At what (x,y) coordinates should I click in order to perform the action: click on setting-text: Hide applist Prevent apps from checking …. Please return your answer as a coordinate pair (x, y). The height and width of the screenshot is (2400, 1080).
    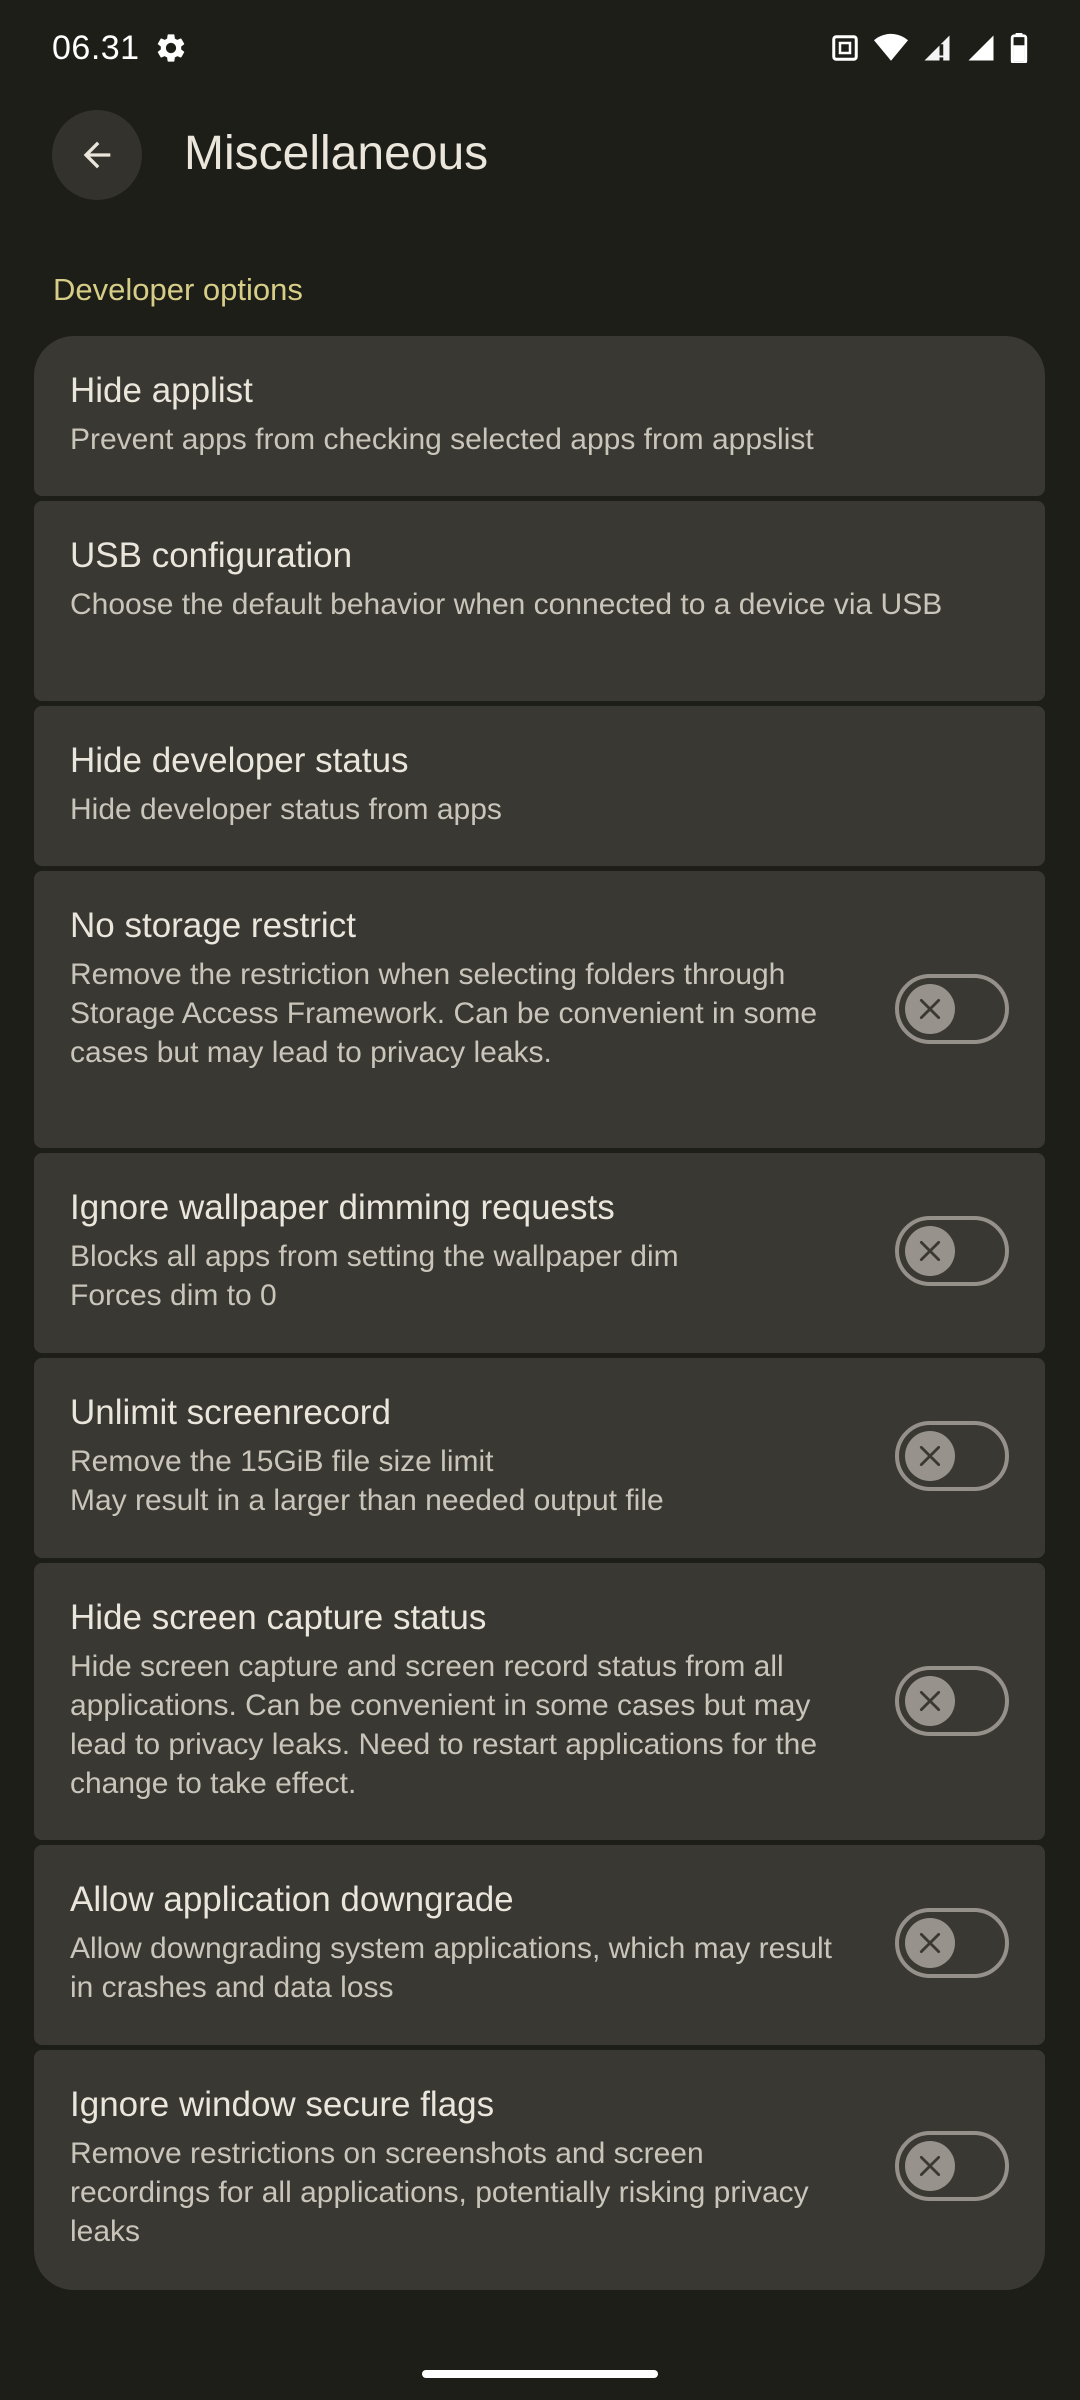
    Looking at the image, I should click on (520, 414).